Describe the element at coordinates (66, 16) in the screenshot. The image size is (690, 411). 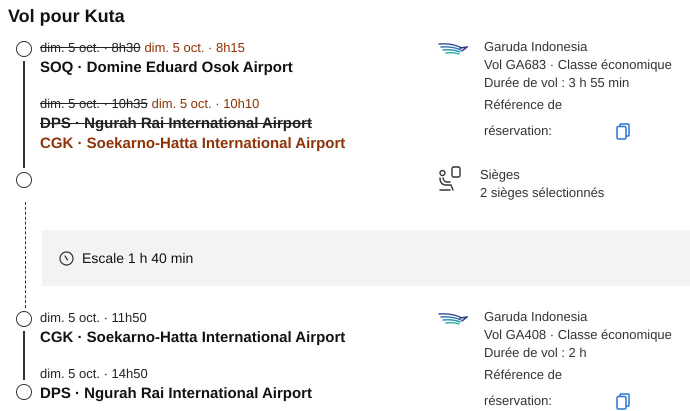
I see `page-title: Vol pour Kuta` at that location.